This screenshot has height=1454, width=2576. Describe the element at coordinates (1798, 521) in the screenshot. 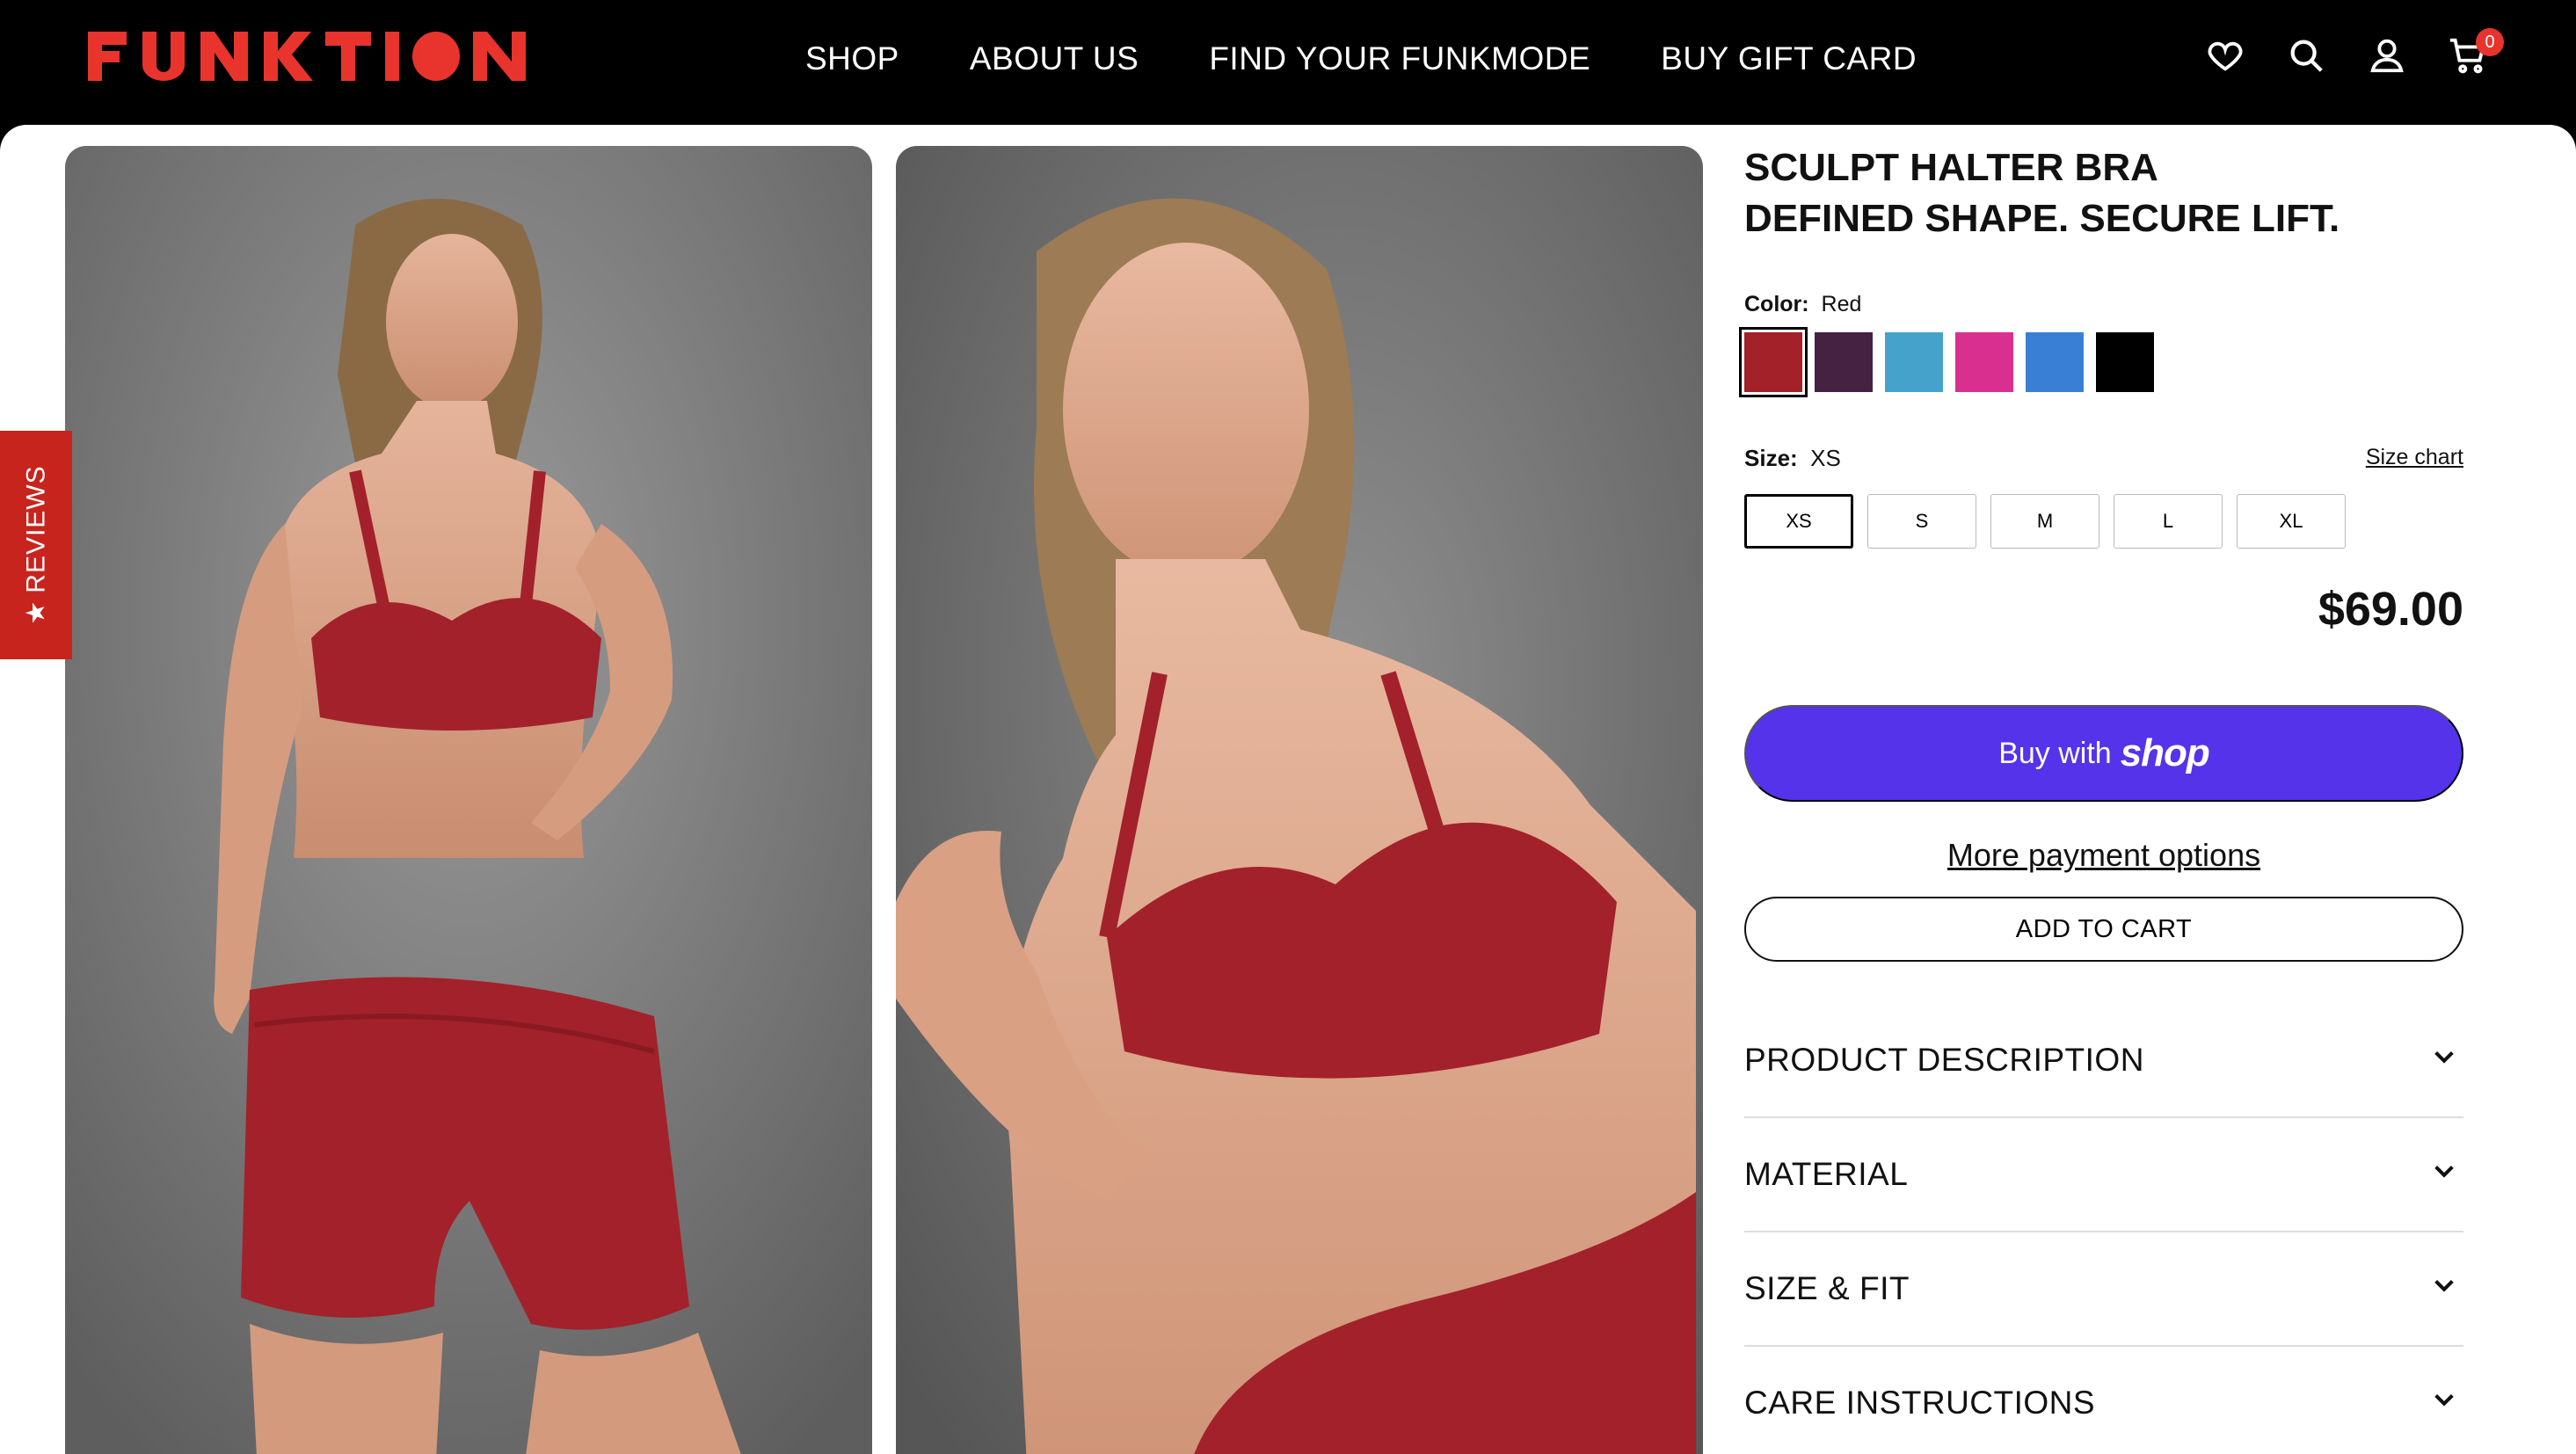

I see `size-xs-button: XS` at that location.